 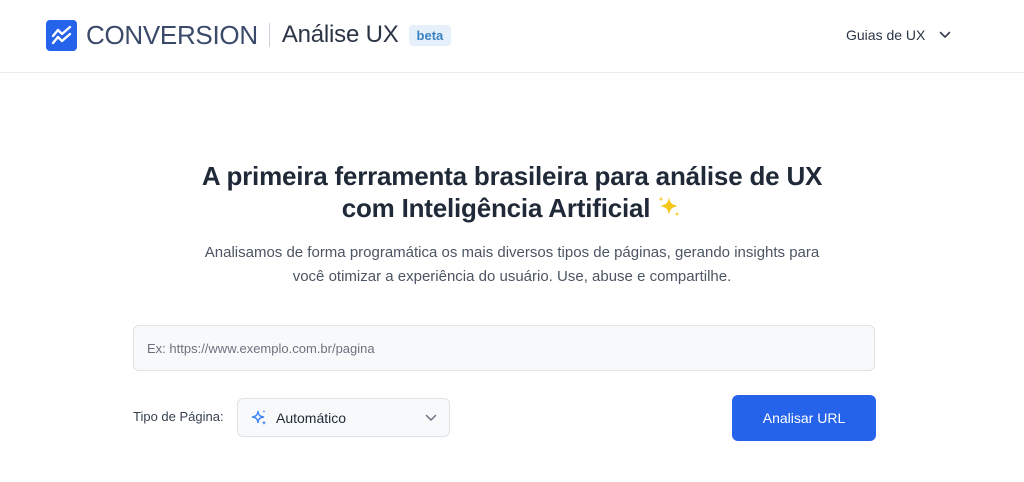 I want to click on guides-menu: Guias de UX, so click(x=898, y=35).